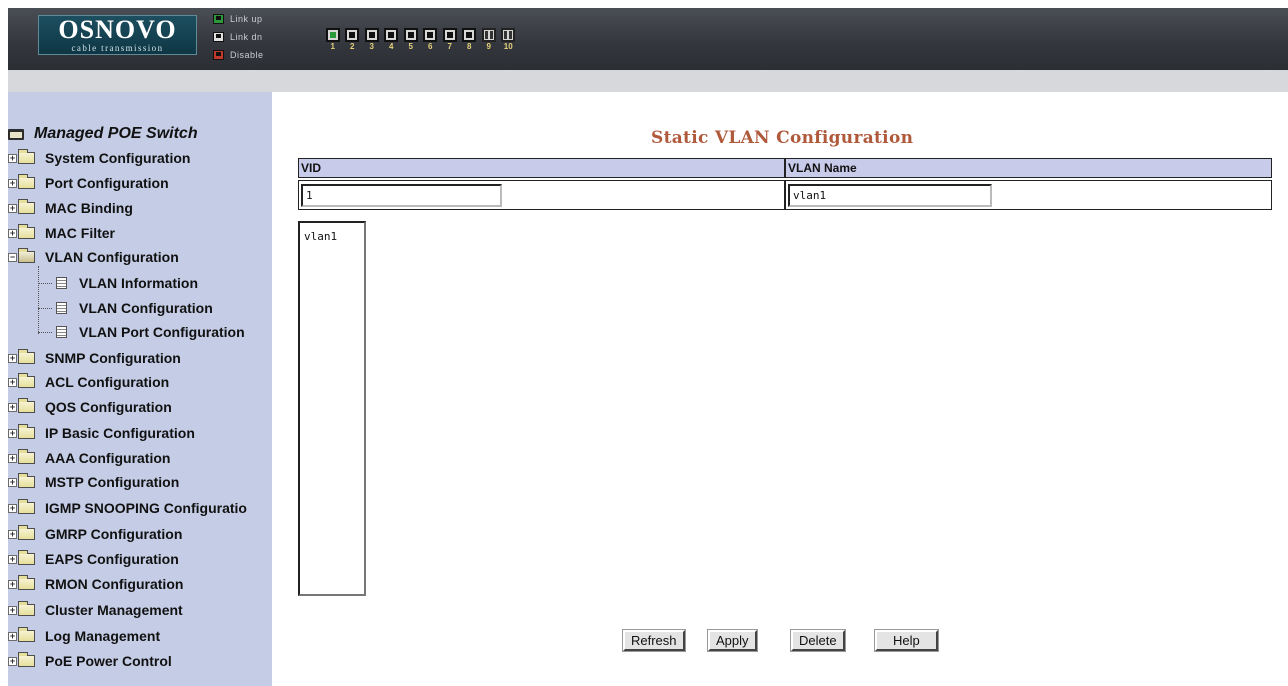 This screenshot has height=686, width=1288. I want to click on legend-label: Link up, so click(246, 18).